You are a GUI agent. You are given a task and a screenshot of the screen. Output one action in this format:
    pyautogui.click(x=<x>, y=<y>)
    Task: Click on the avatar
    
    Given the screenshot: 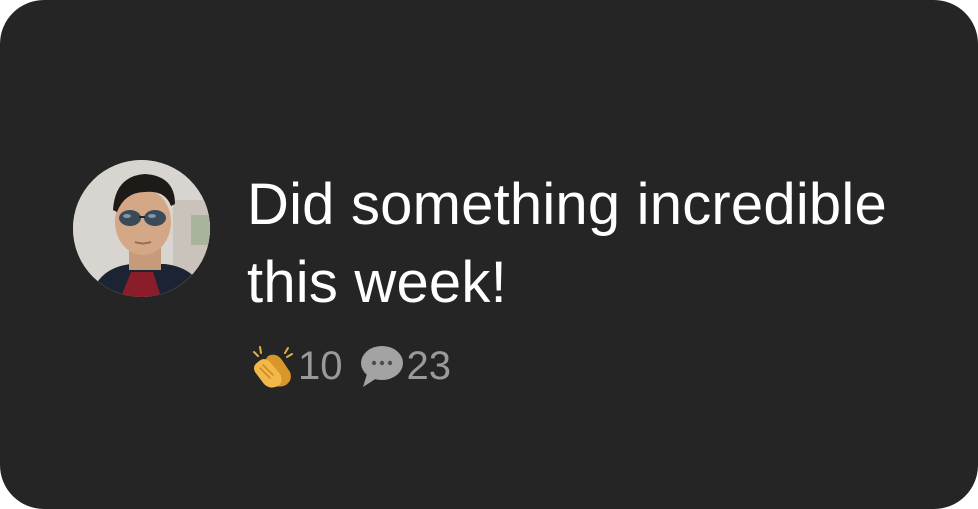 What is the action you would take?
    pyautogui.click(x=141, y=228)
    